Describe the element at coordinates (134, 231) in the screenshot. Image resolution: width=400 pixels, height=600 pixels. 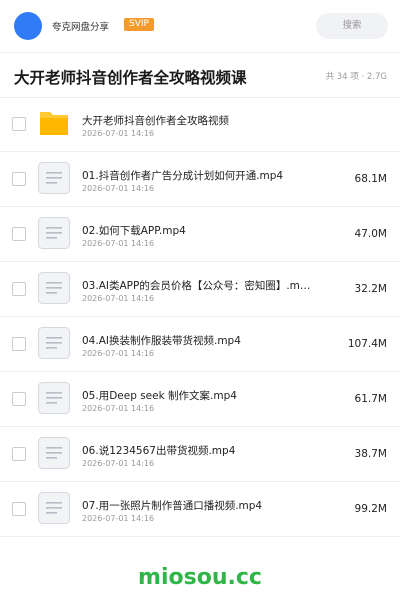
I see `file-name: 02.如何下载APP.mp4` at that location.